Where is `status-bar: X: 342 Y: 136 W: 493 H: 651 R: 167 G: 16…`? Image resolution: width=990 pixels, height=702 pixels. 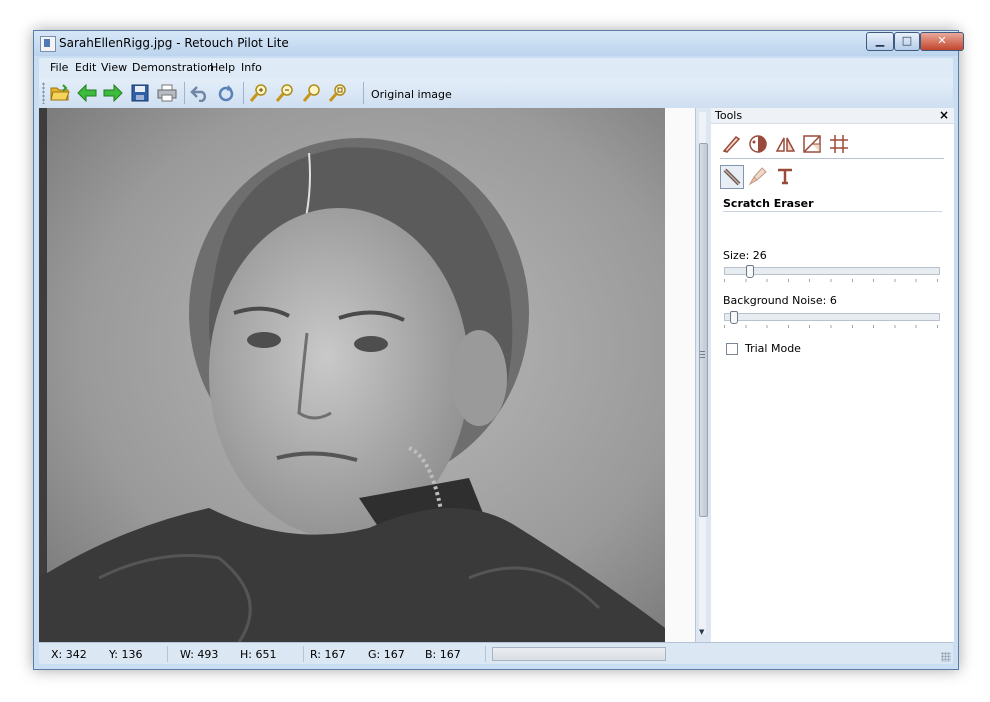
status-bar: X: 342 Y: 136 W: 493 H: 651 R: 167 G: 16… is located at coordinates (496, 653).